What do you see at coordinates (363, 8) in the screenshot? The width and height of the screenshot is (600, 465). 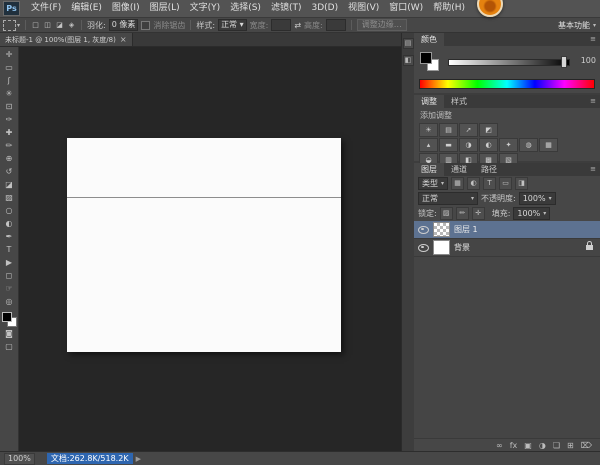 I see `menu-item-view: 视图(V)` at bounding box center [363, 8].